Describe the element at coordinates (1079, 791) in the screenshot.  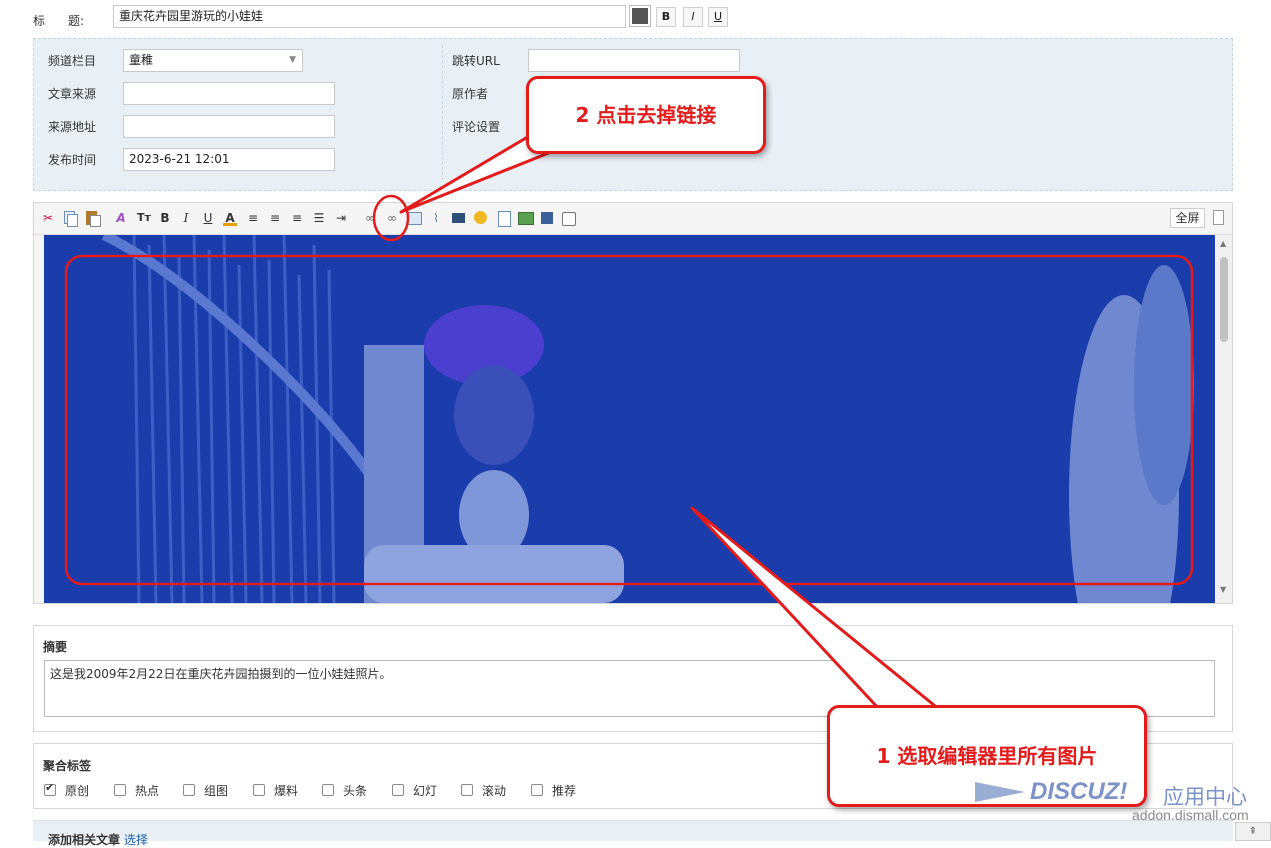
I see `watermark-brand: DISCUZ!` at that location.